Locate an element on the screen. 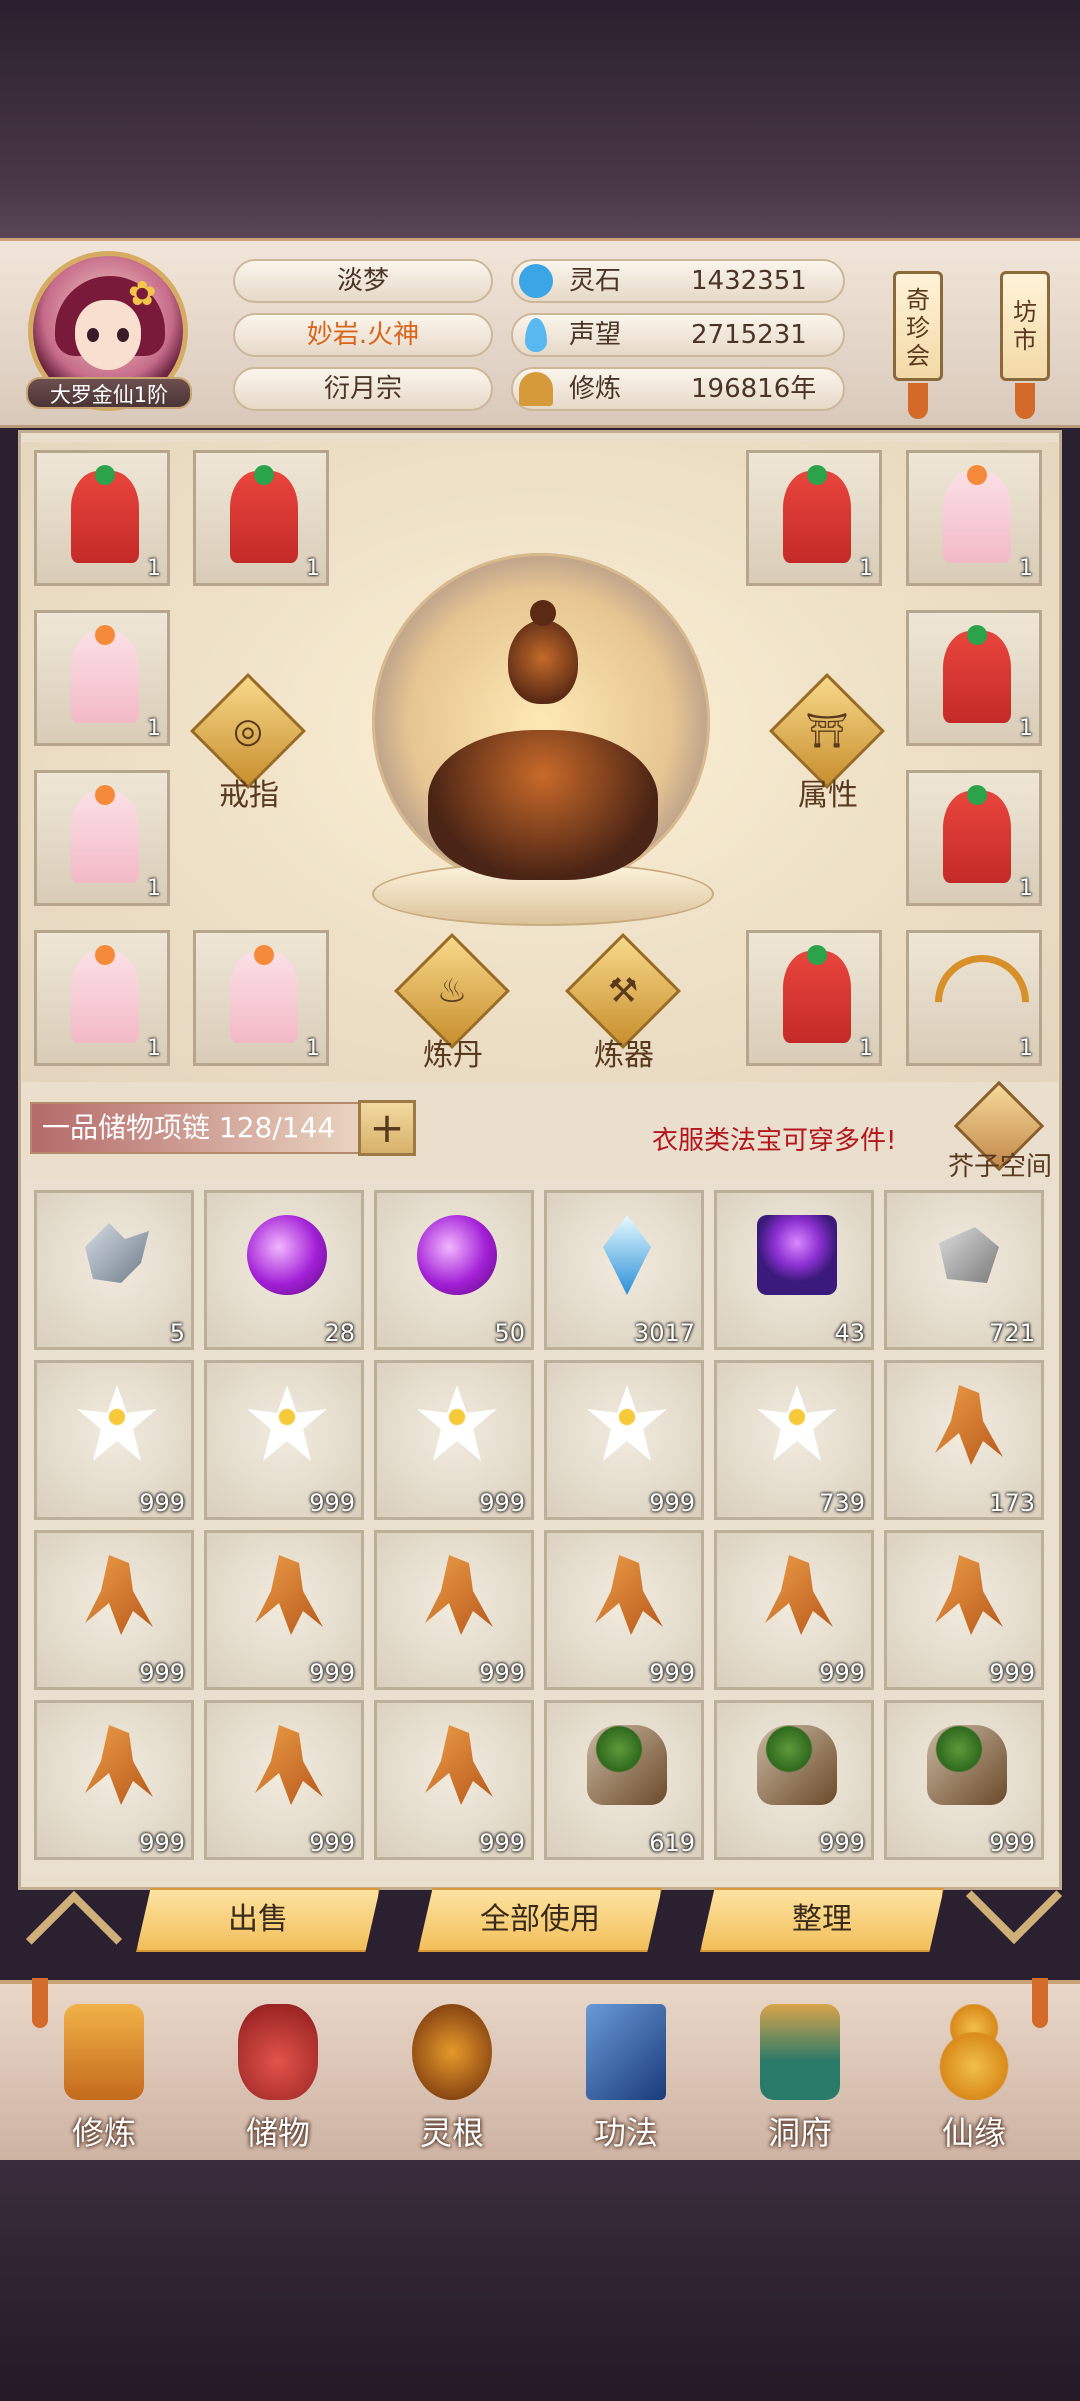 This screenshot has height=2401, width=1080. storage-item-cell: 43 is located at coordinates (794, 1270).